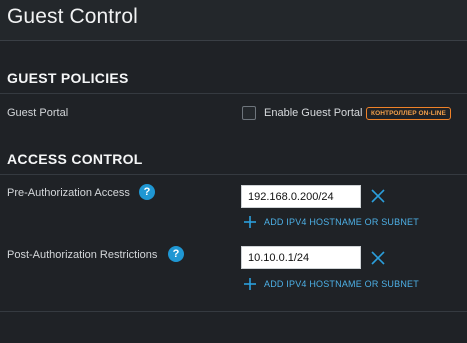 This screenshot has height=343, width=467. What do you see at coordinates (301, 257) in the screenshot?
I see `post-authorization-input` at bounding box center [301, 257].